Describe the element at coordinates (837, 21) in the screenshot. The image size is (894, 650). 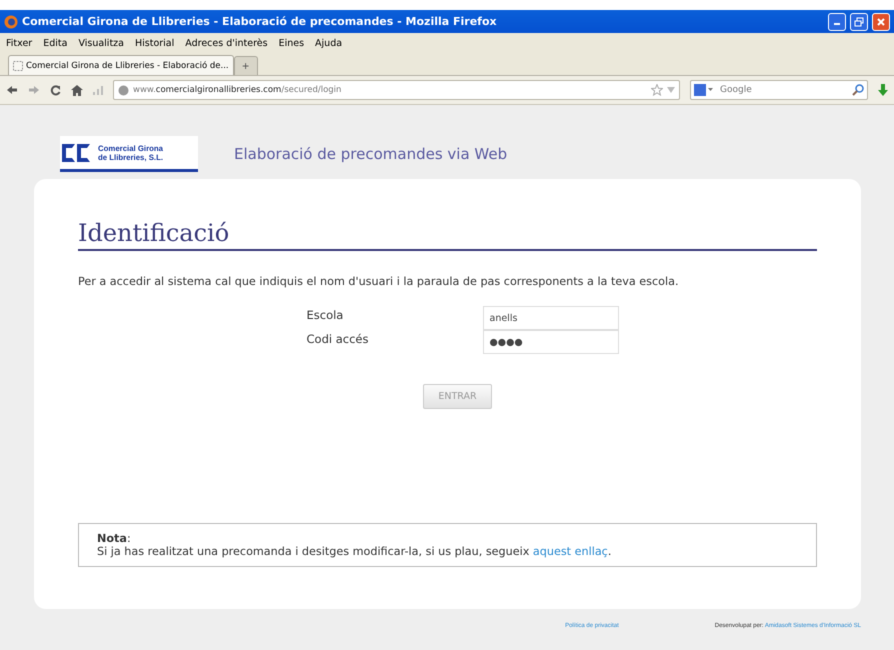
I see `minimize-button` at that location.